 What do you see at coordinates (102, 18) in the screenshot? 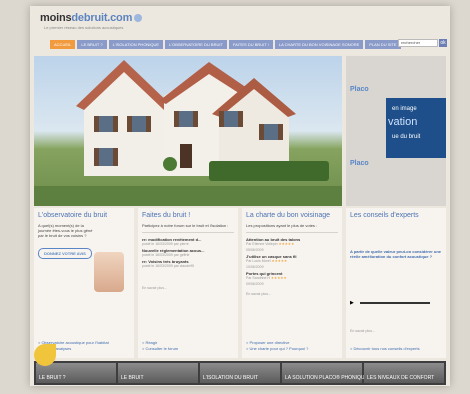
I see `logo-suffix: debruit.com` at bounding box center [102, 18].